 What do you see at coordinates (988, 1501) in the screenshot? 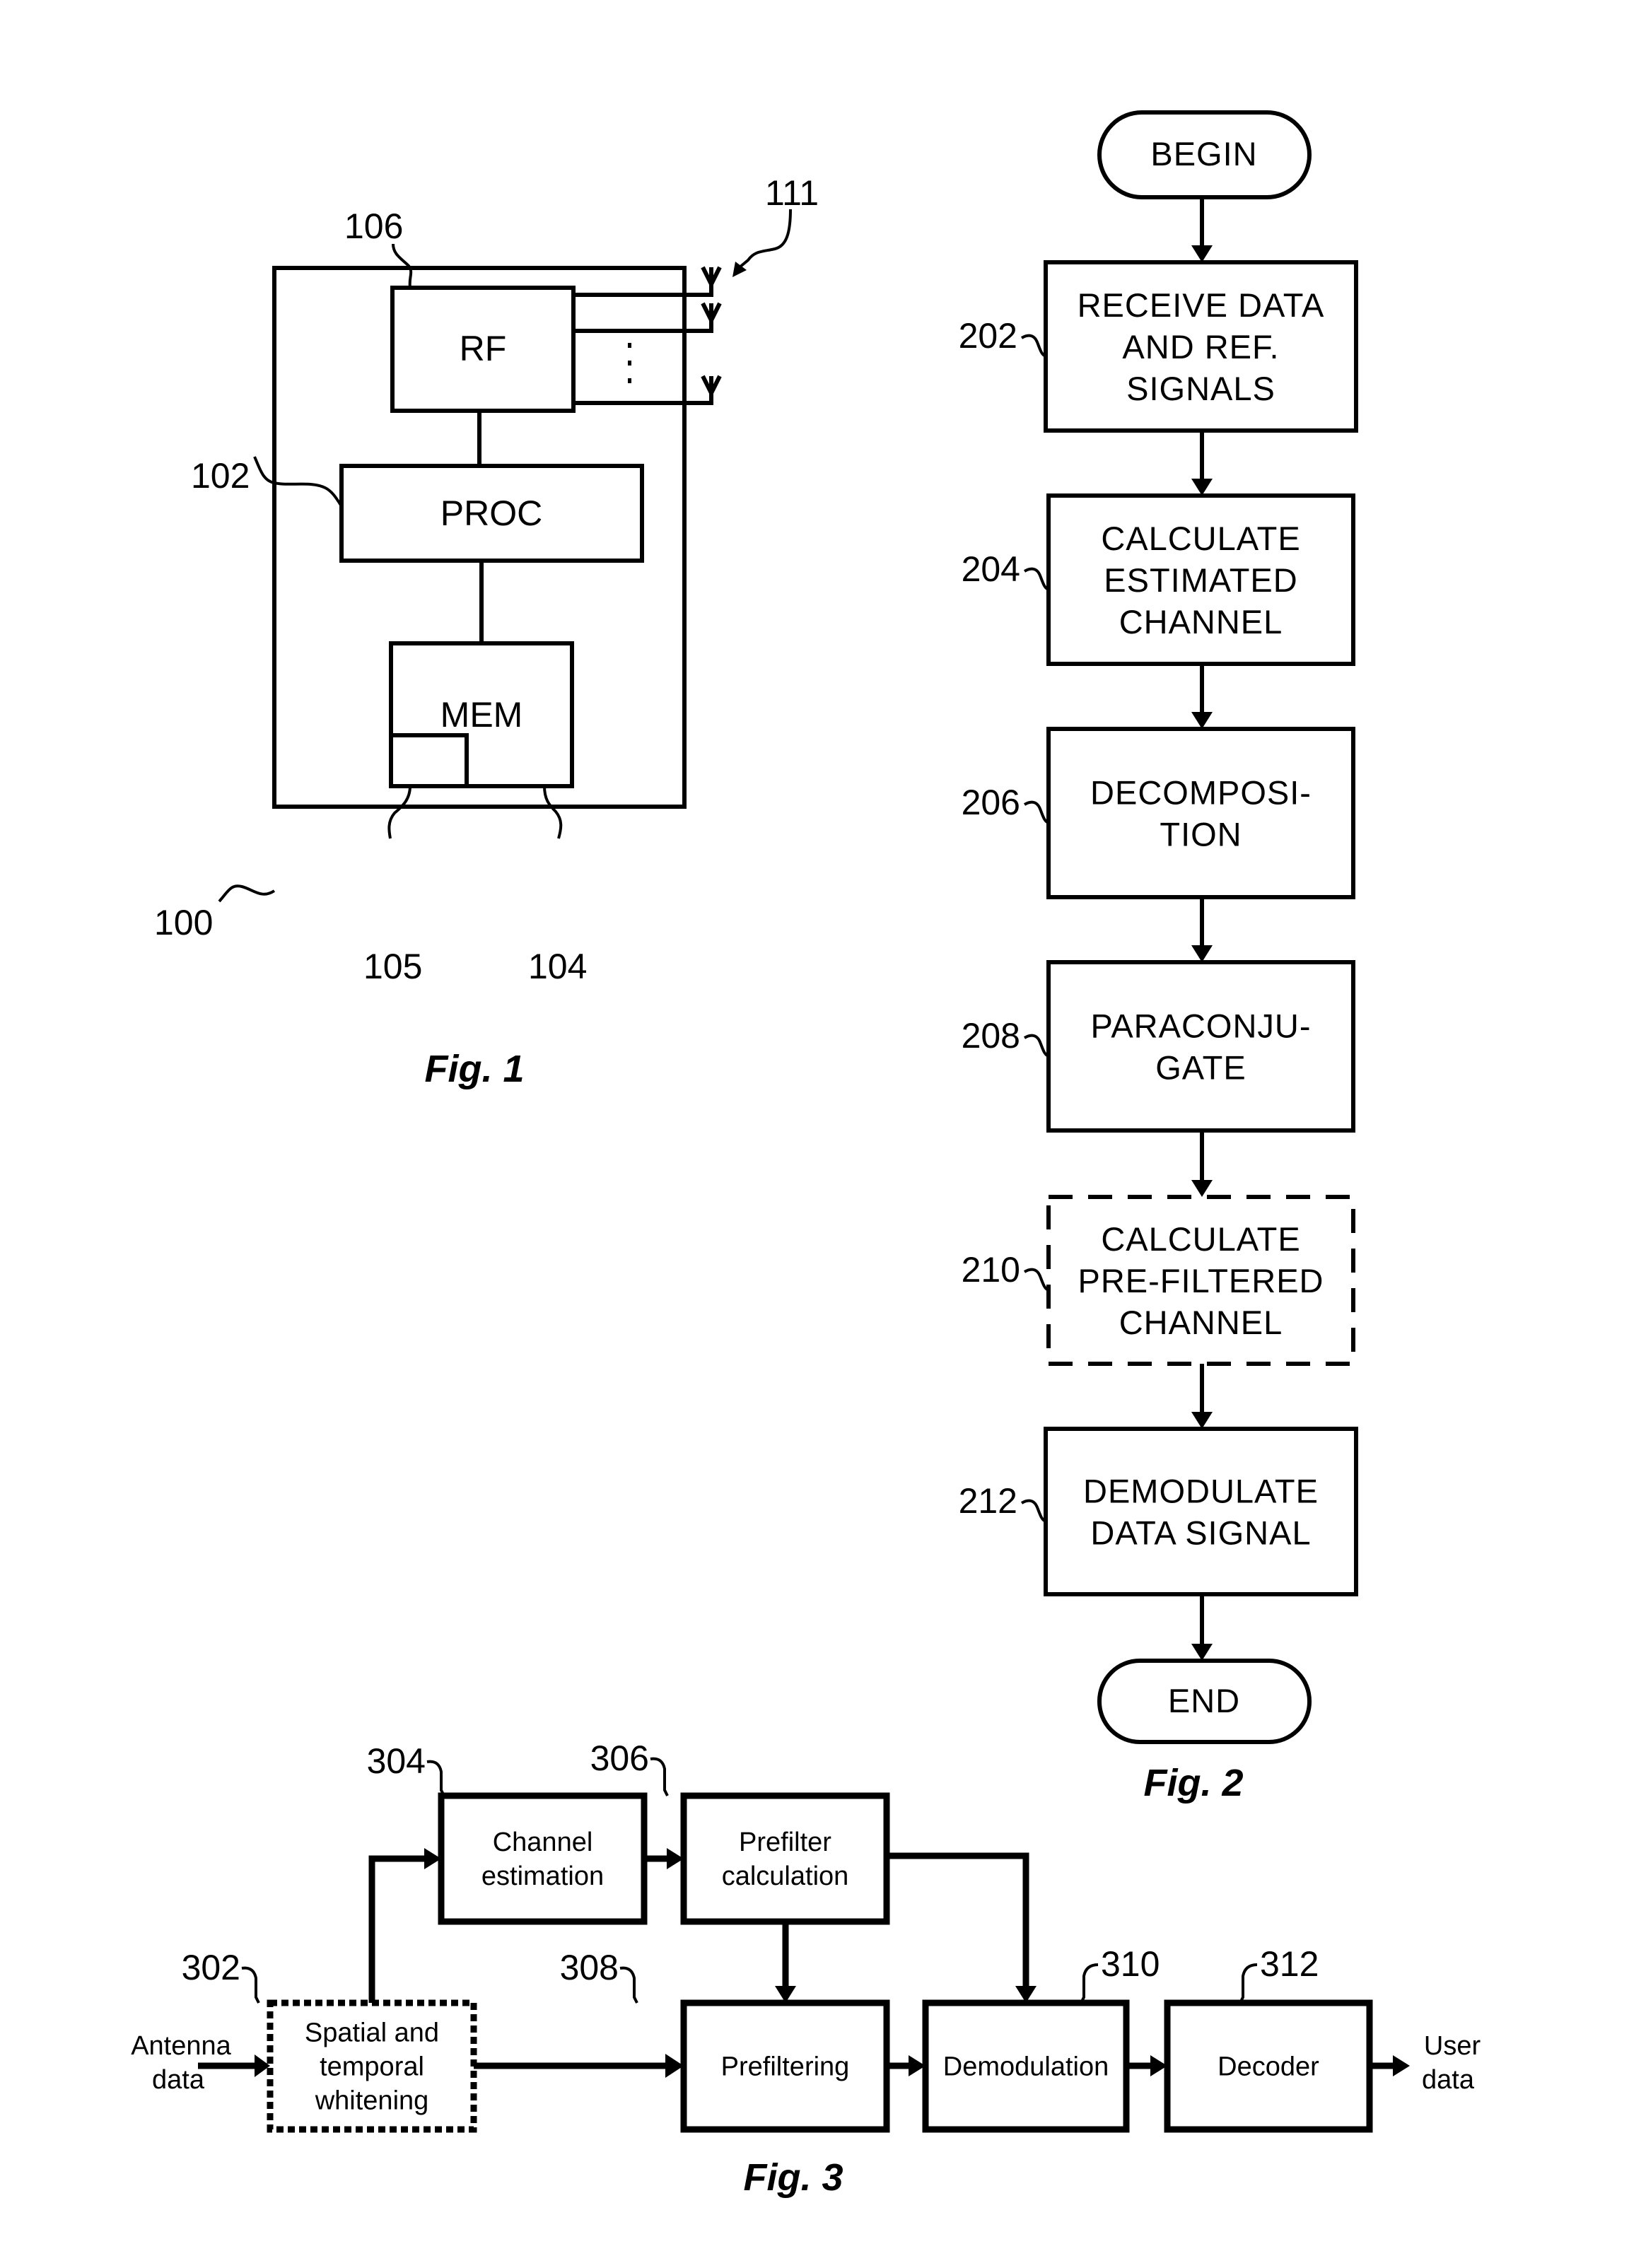
I see `ref-212: 212` at bounding box center [988, 1501].